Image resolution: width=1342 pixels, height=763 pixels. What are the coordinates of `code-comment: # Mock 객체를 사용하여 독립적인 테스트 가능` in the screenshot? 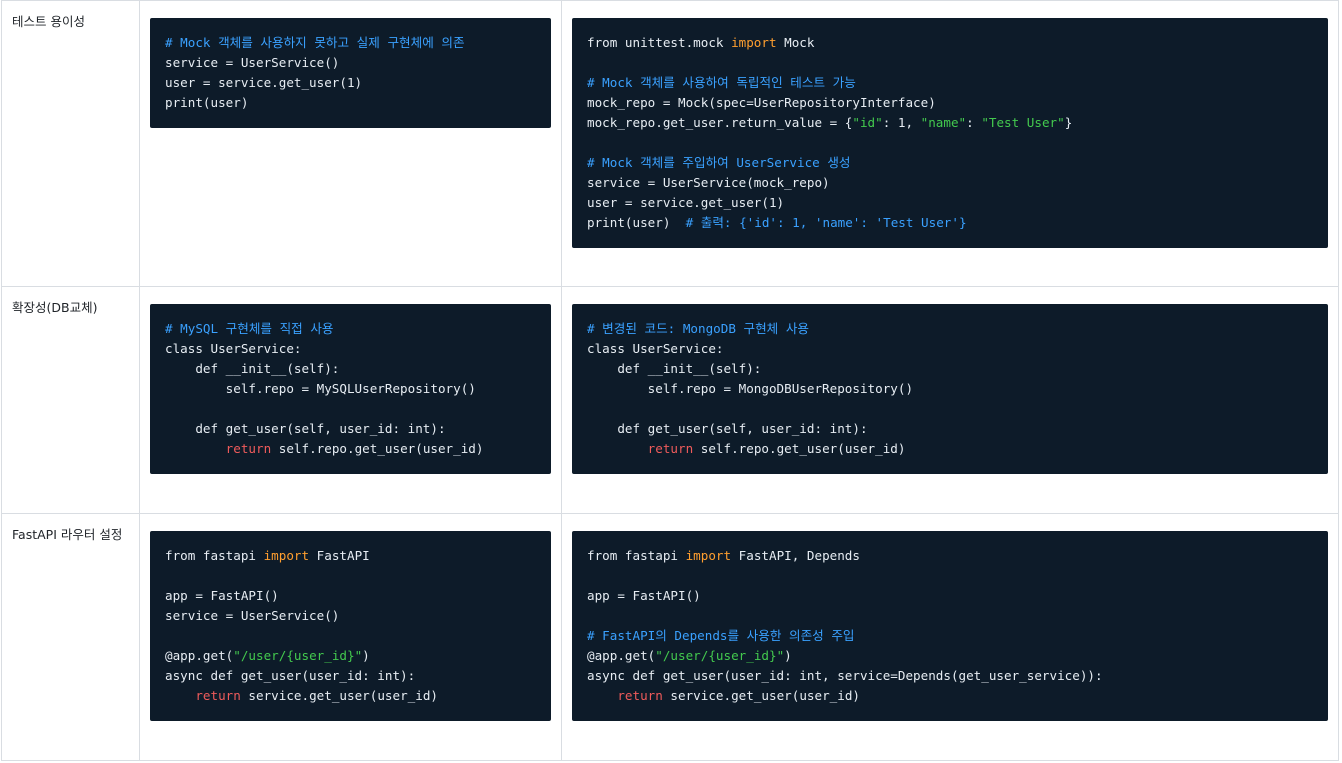 It's located at (721, 82).